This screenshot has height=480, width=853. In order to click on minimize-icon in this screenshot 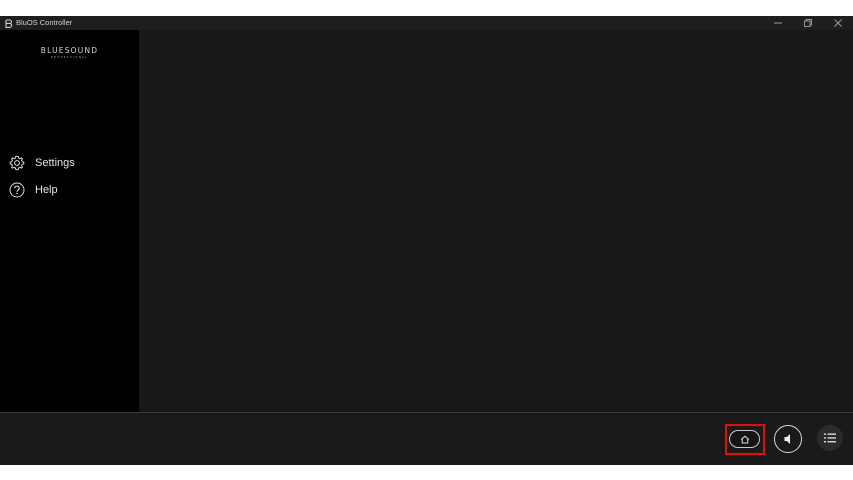, I will do `click(778, 23)`.